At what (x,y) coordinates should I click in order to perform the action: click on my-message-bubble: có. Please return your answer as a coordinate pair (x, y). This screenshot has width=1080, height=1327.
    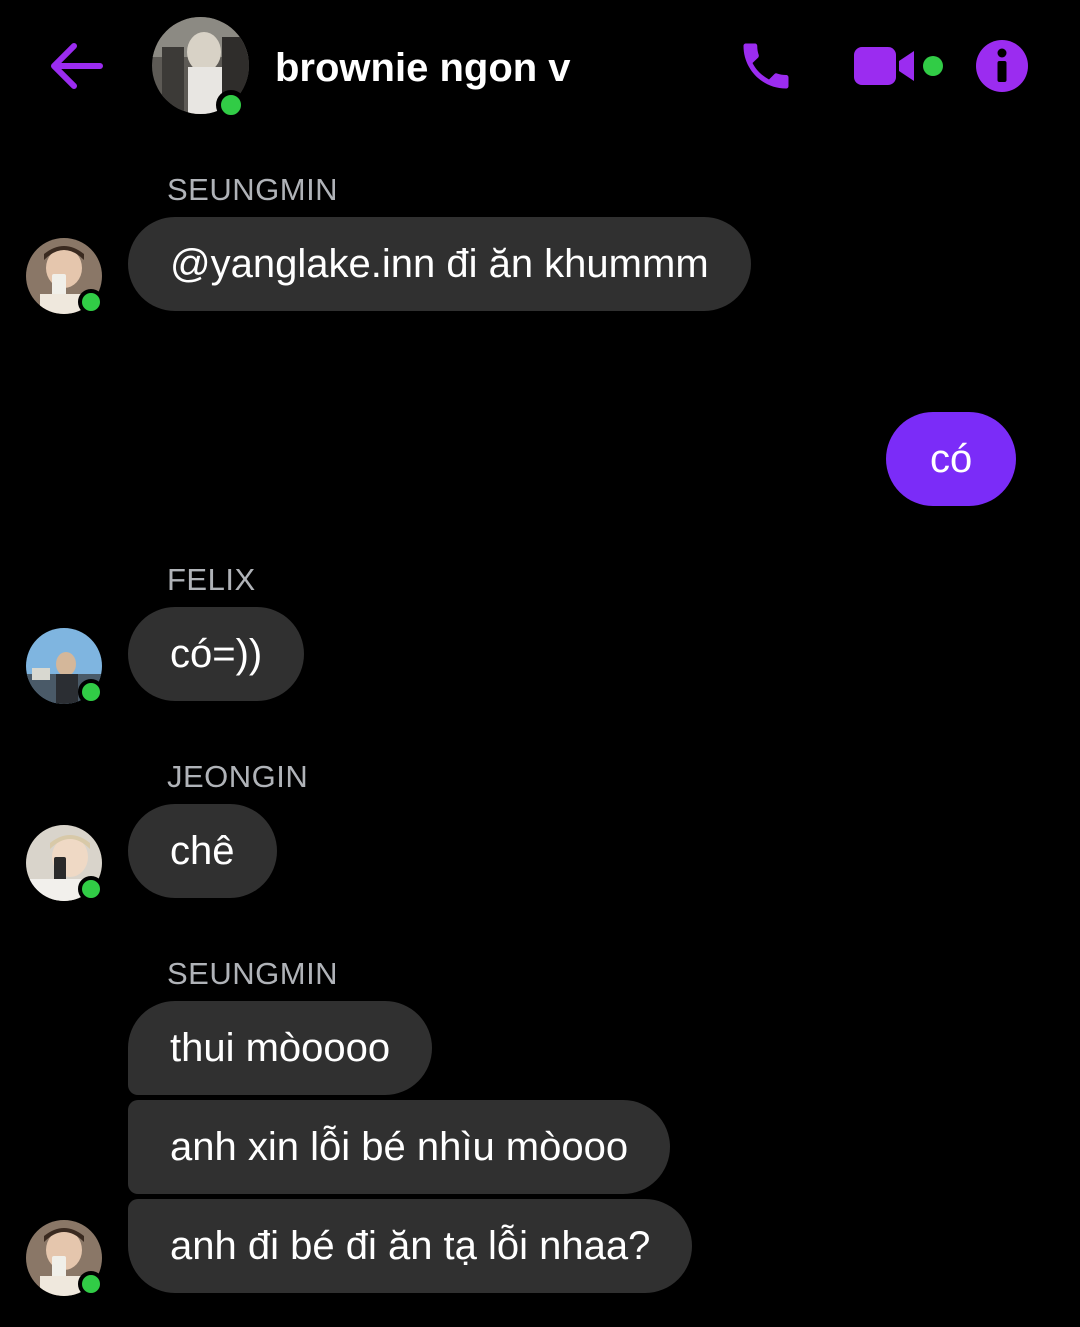
    Looking at the image, I should click on (951, 459).